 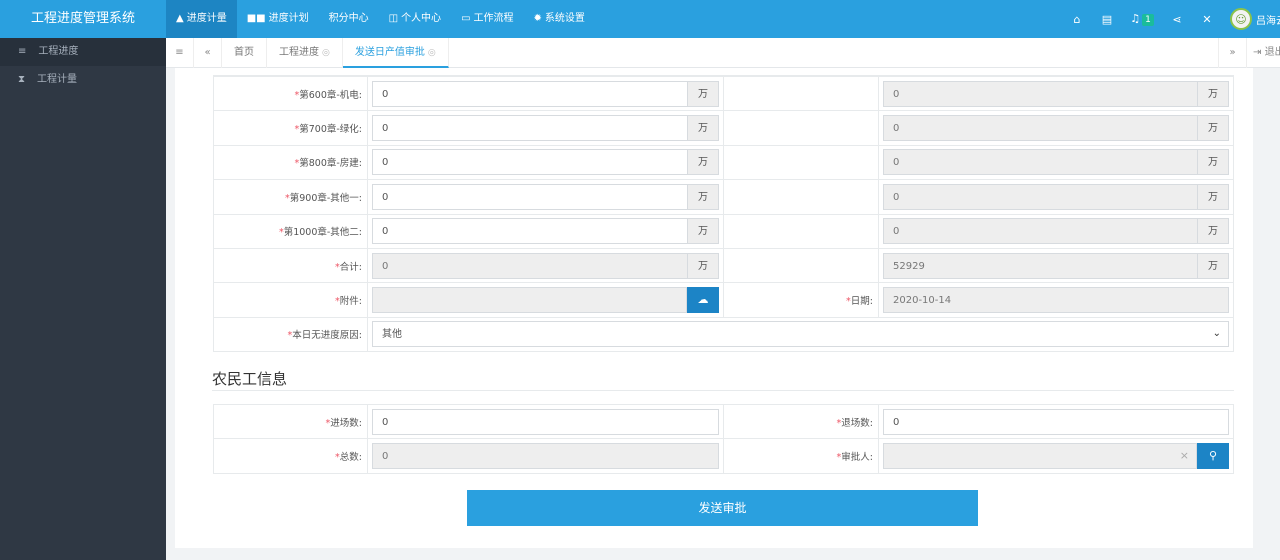 What do you see at coordinates (530, 231) in the screenshot?
I see `chapter-1000-input: 0` at bounding box center [530, 231].